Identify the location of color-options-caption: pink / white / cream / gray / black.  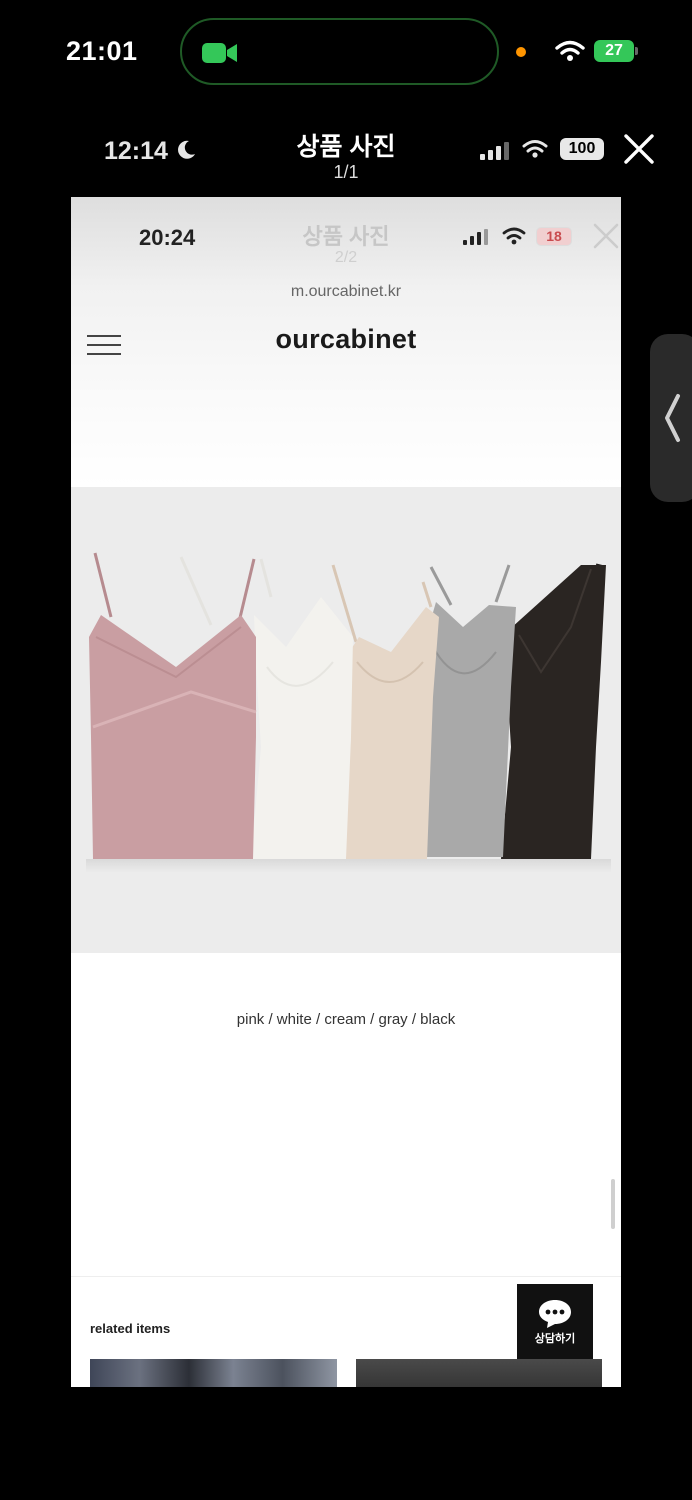
(346, 1019).